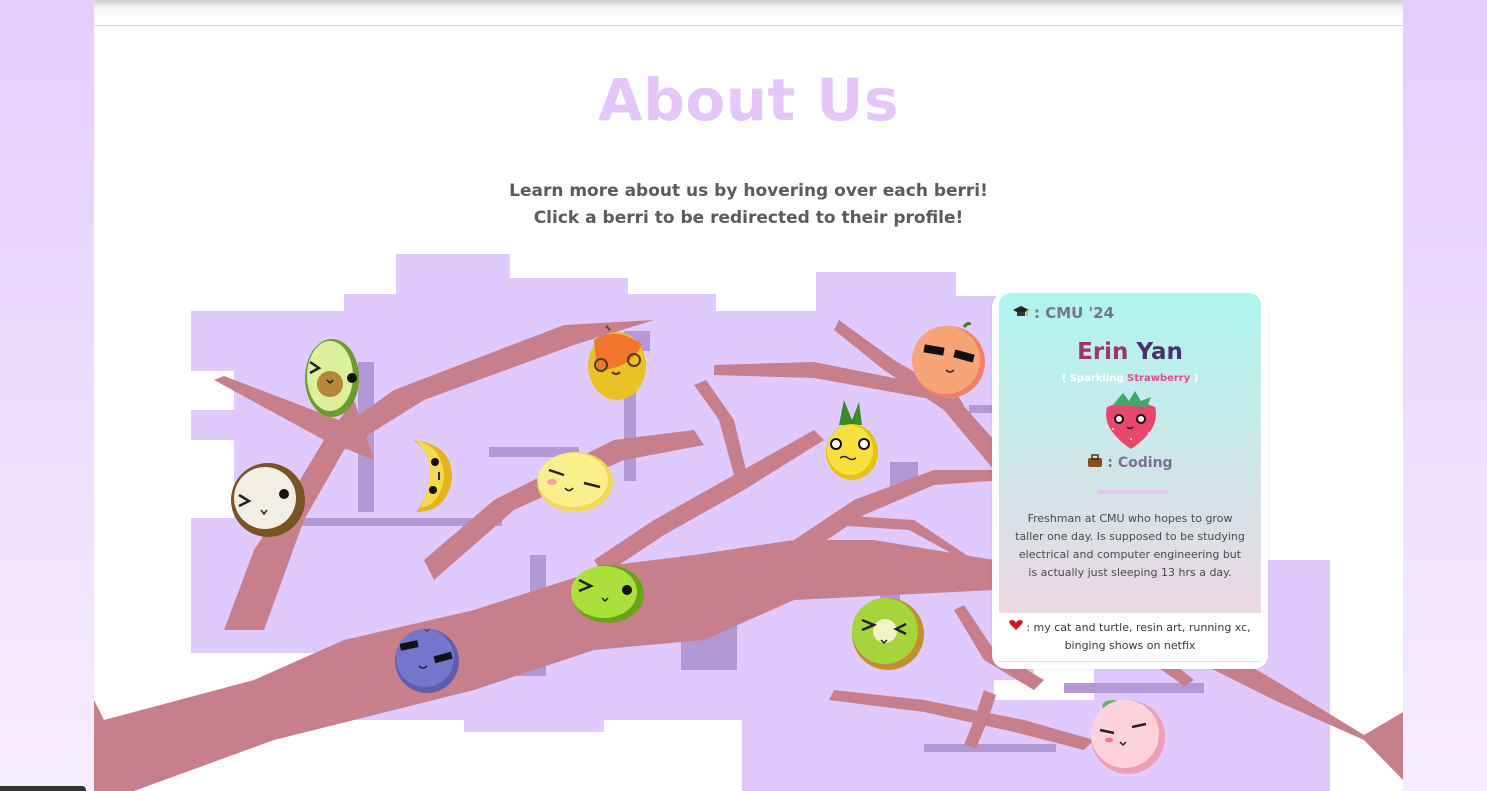  Describe the element at coordinates (1074, 313) in the screenshot. I see `school-text: : CMU '24` at that location.